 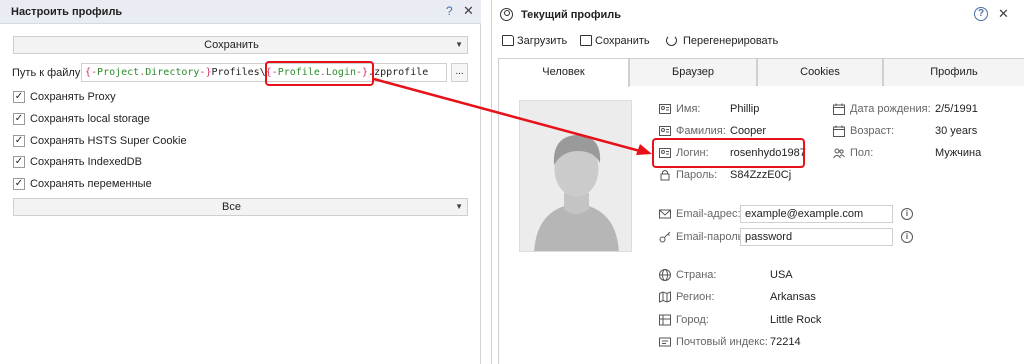 I want to click on avatar, so click(x=575, y=176).